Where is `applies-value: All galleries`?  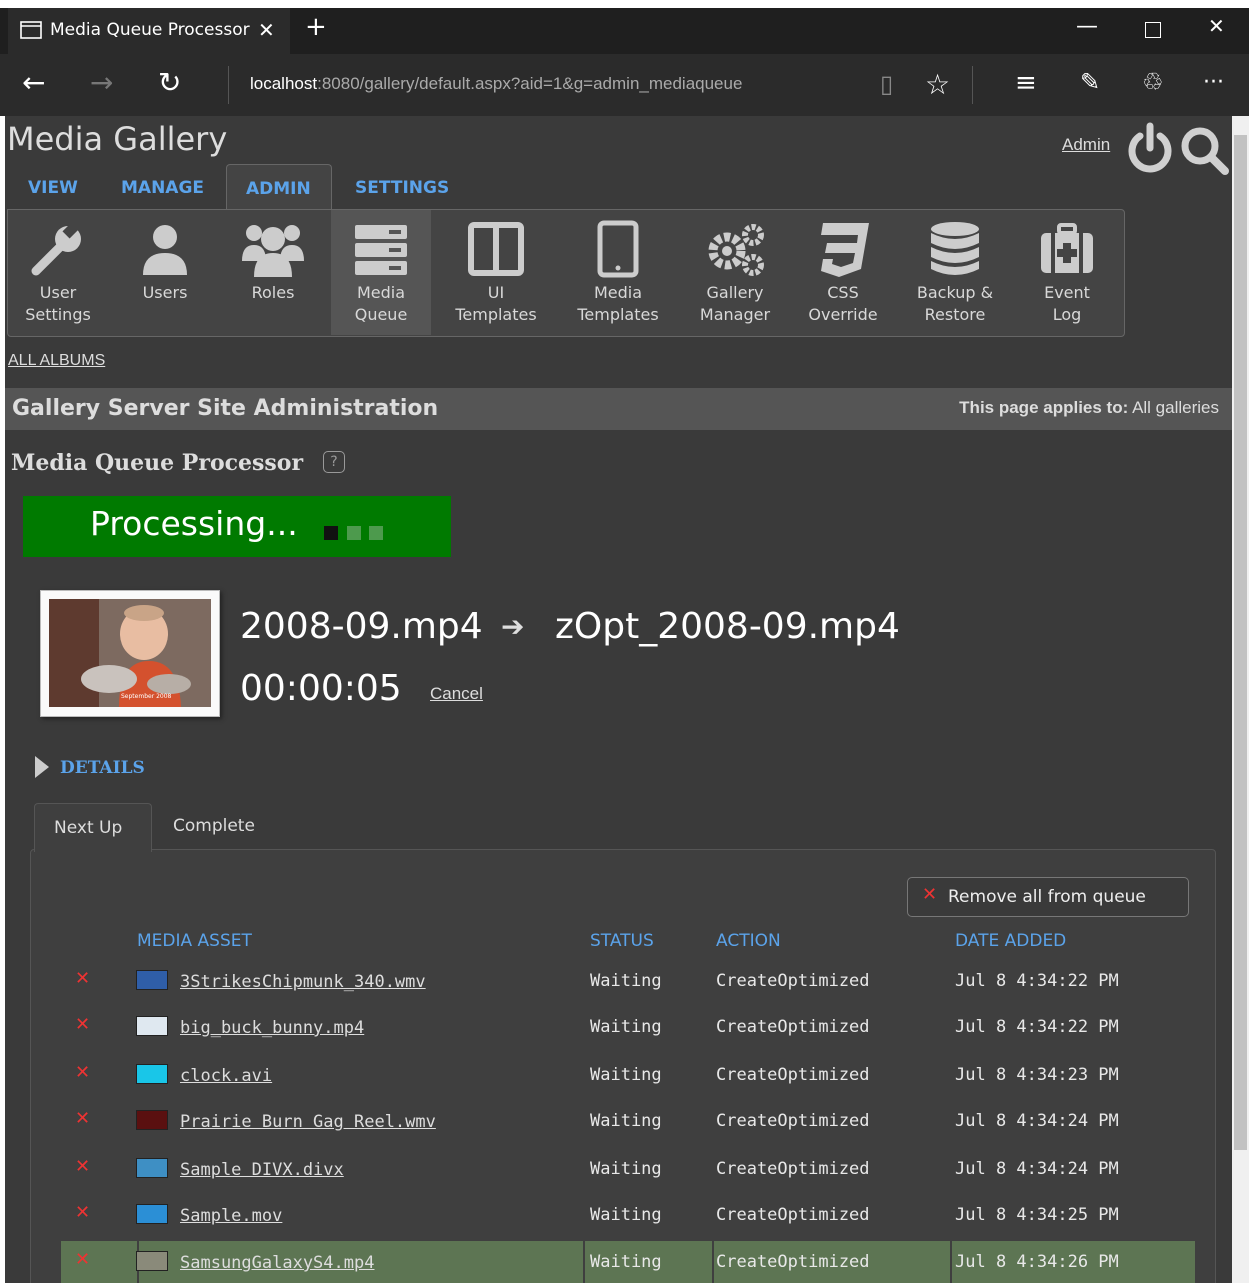 applies-value: All galleries is located at coordinates (1175, 407).